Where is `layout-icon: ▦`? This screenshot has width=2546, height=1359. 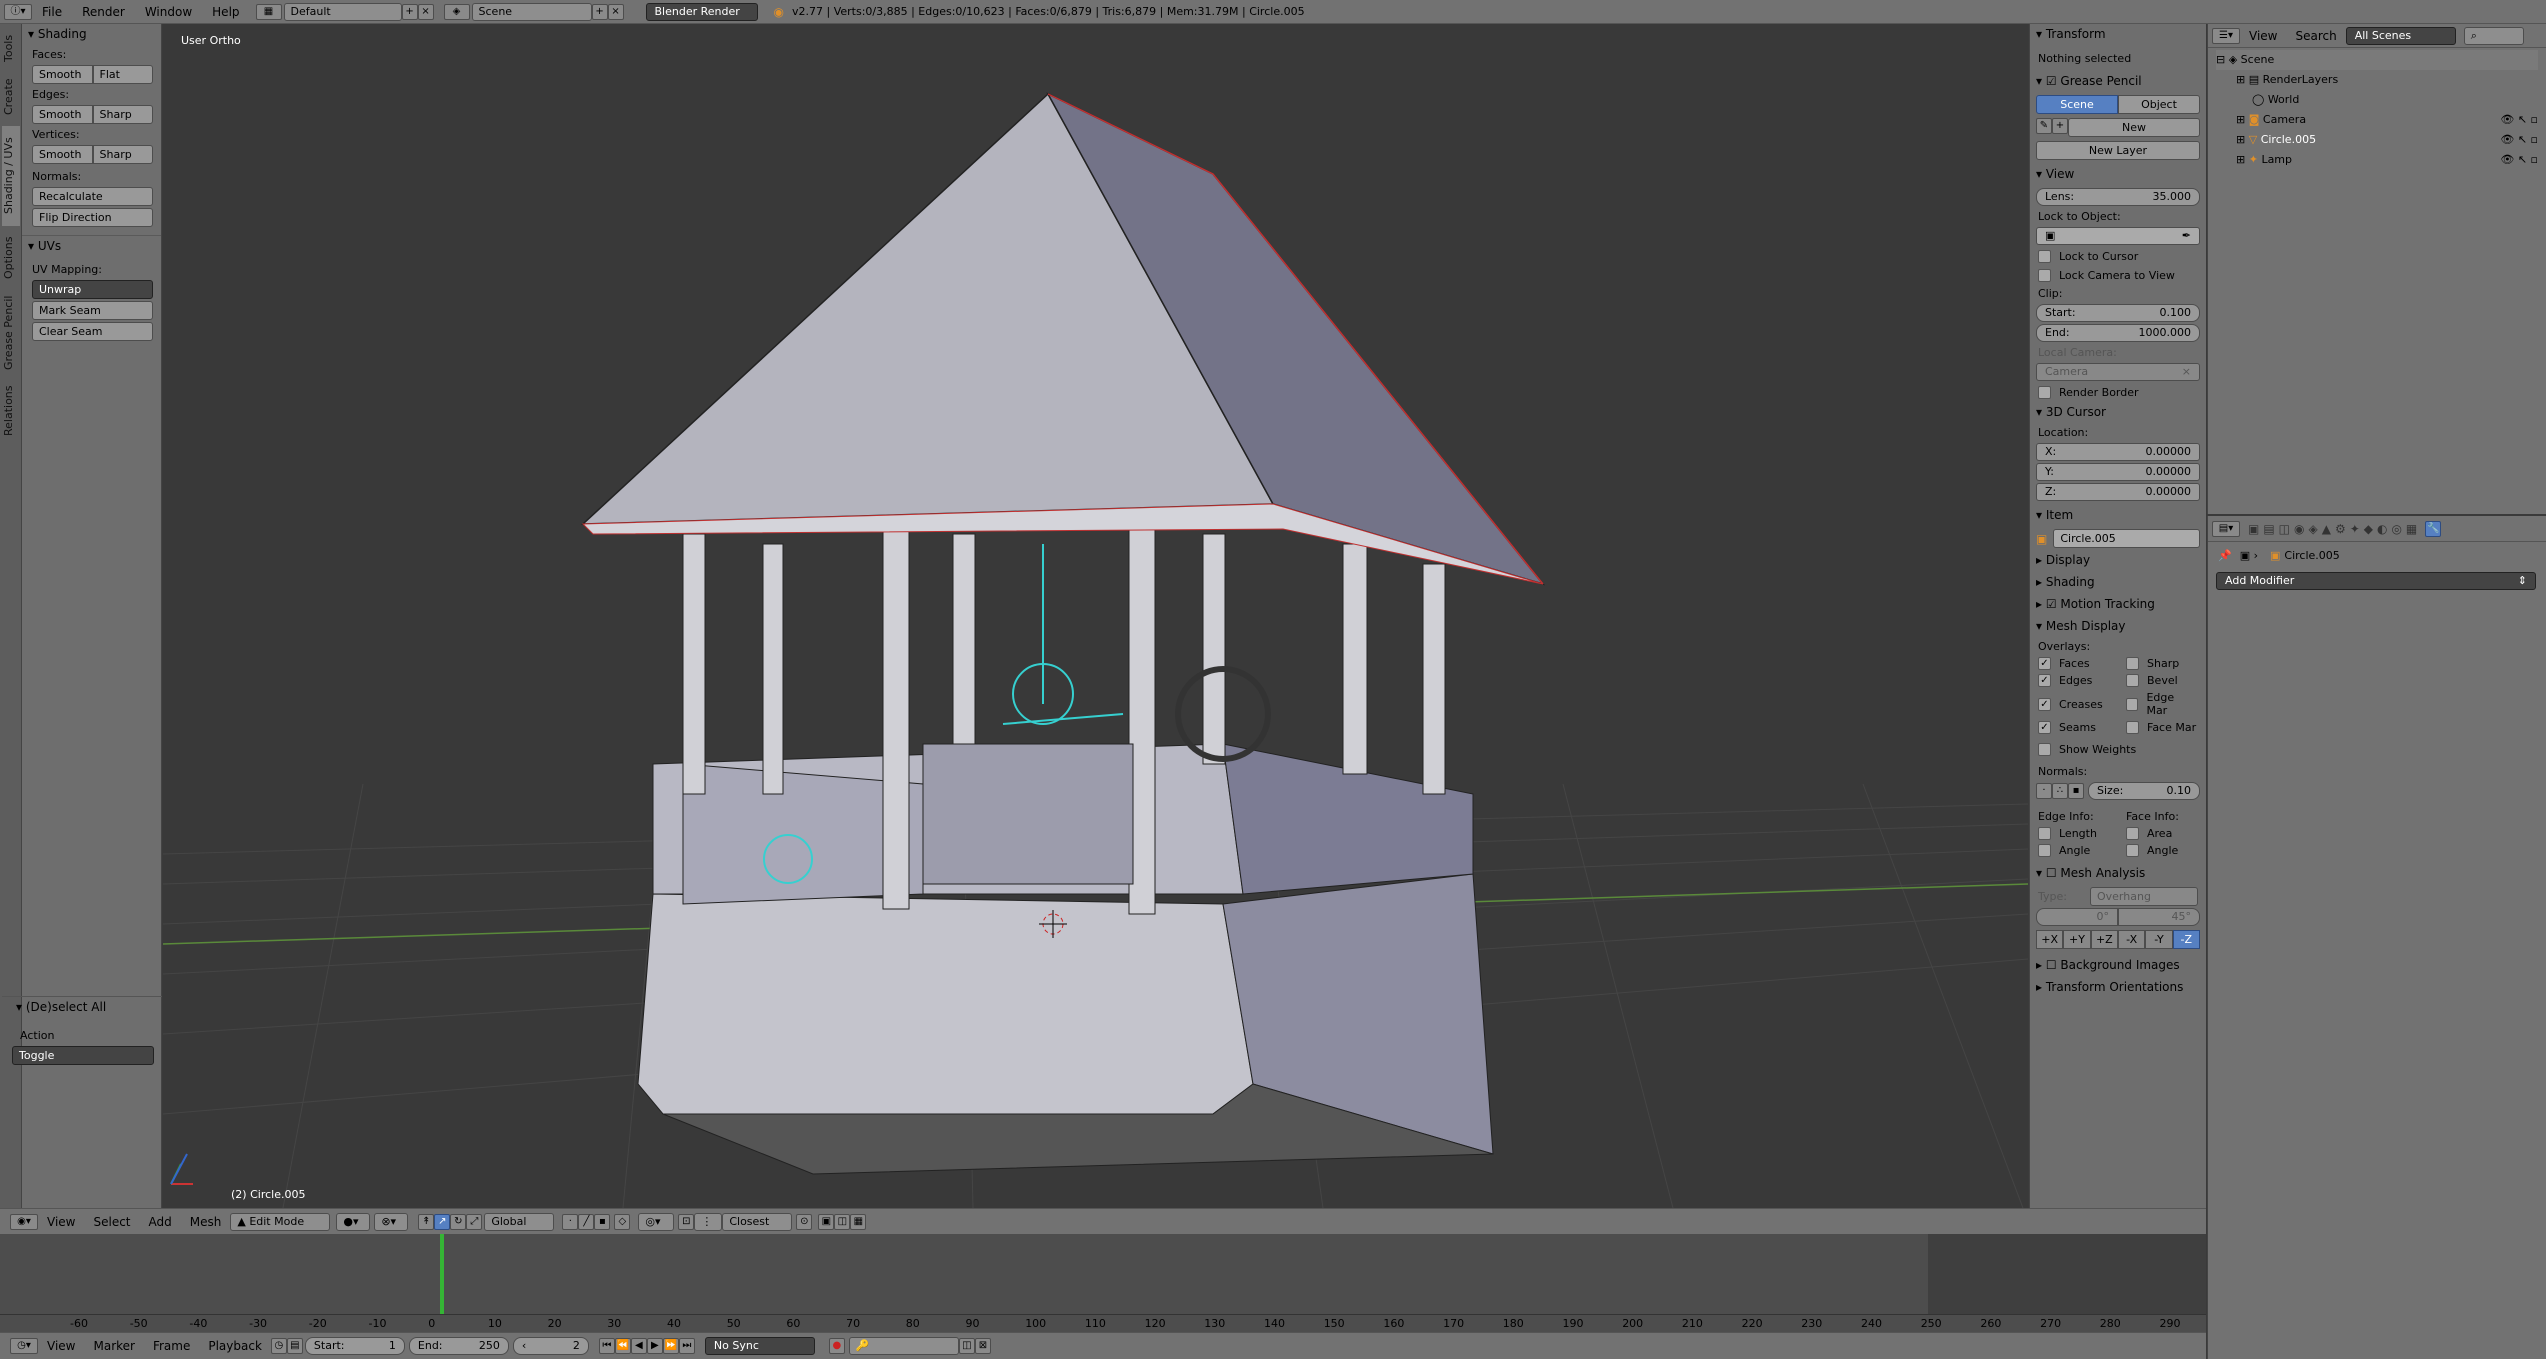
layout-icon: ▦ is located at coordinates (268, 11).